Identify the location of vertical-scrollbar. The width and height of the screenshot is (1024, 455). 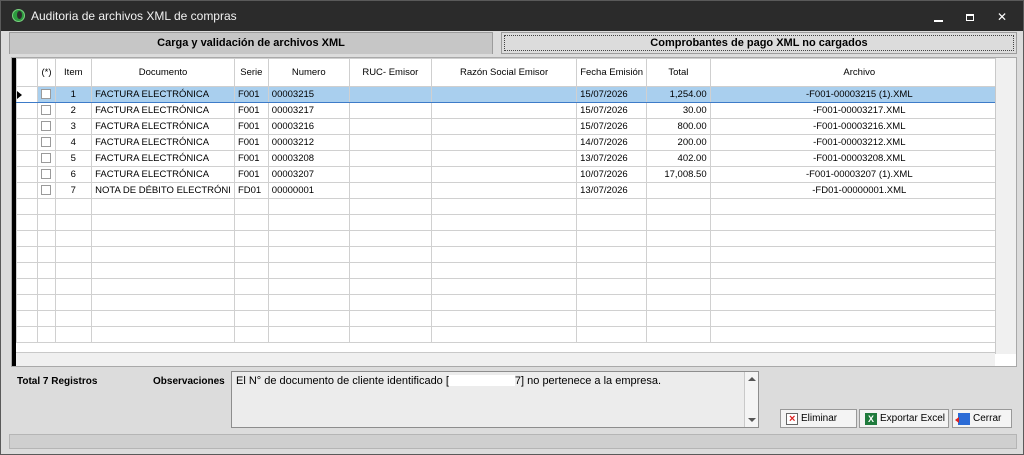
(1005, 206).